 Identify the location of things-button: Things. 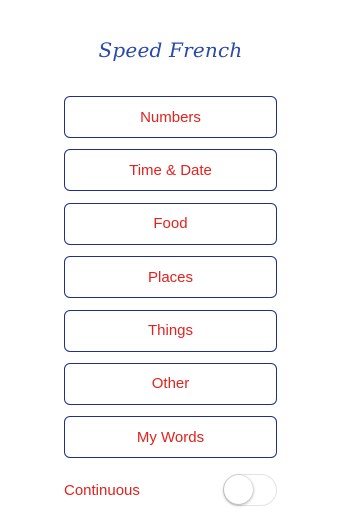
(170, 330).